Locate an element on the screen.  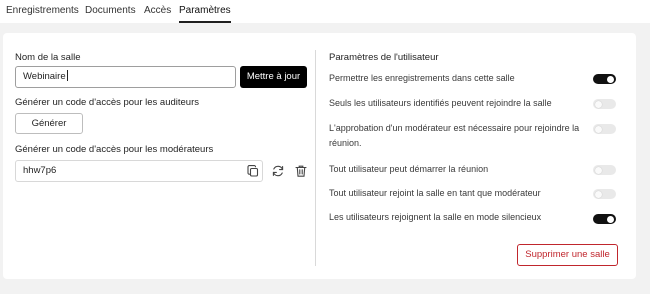
moderator-code-field: hhw7p6 is located at coordinates (139, 171).